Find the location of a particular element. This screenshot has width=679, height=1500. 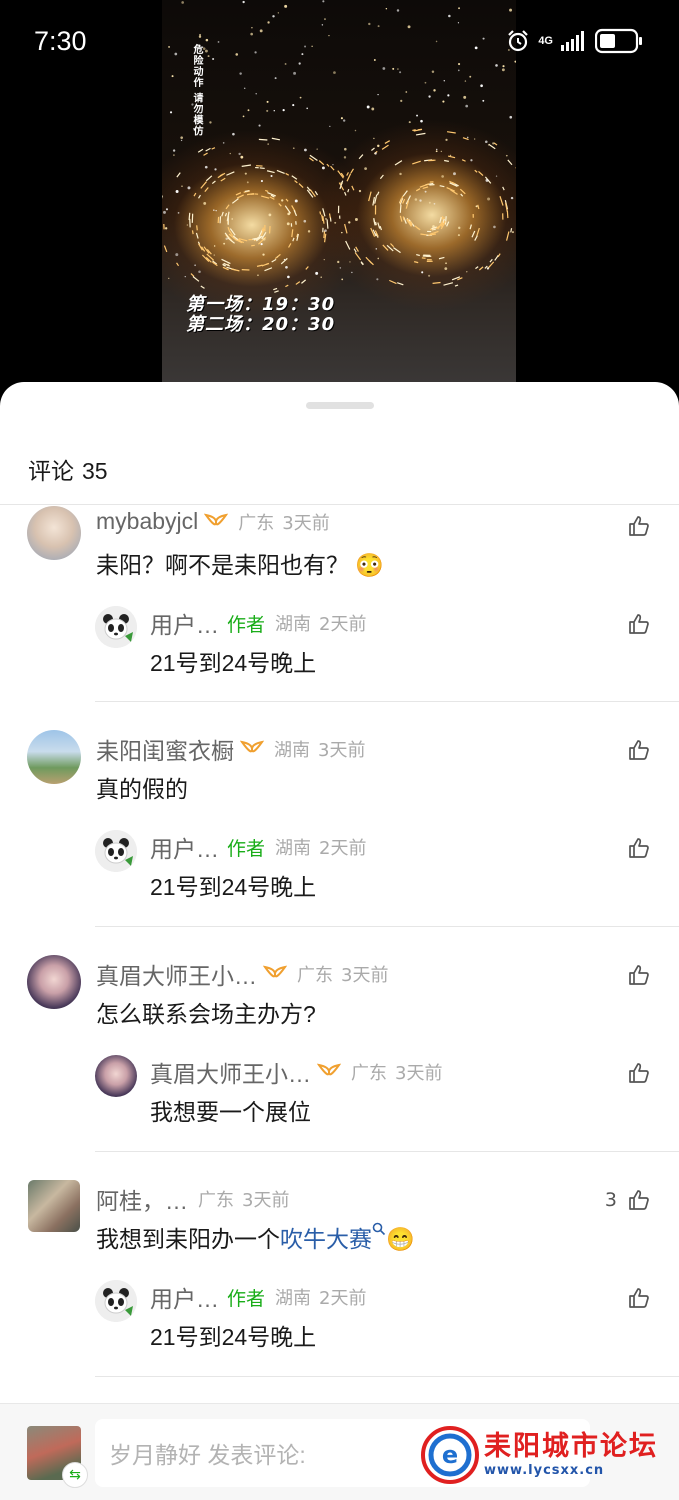

commenter-name: 耒阳闺蜜衣橱 is located at coordinates (165, 749).